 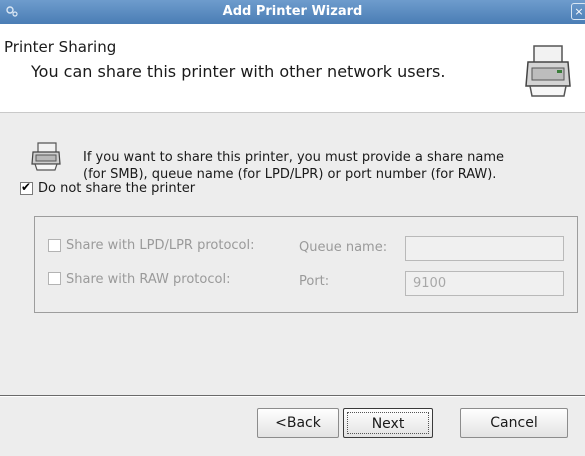 What do you see at coordinates (514, 423) in the screenshot?
I see `cancel-button: Cancel` at bounding box center [514, 423].